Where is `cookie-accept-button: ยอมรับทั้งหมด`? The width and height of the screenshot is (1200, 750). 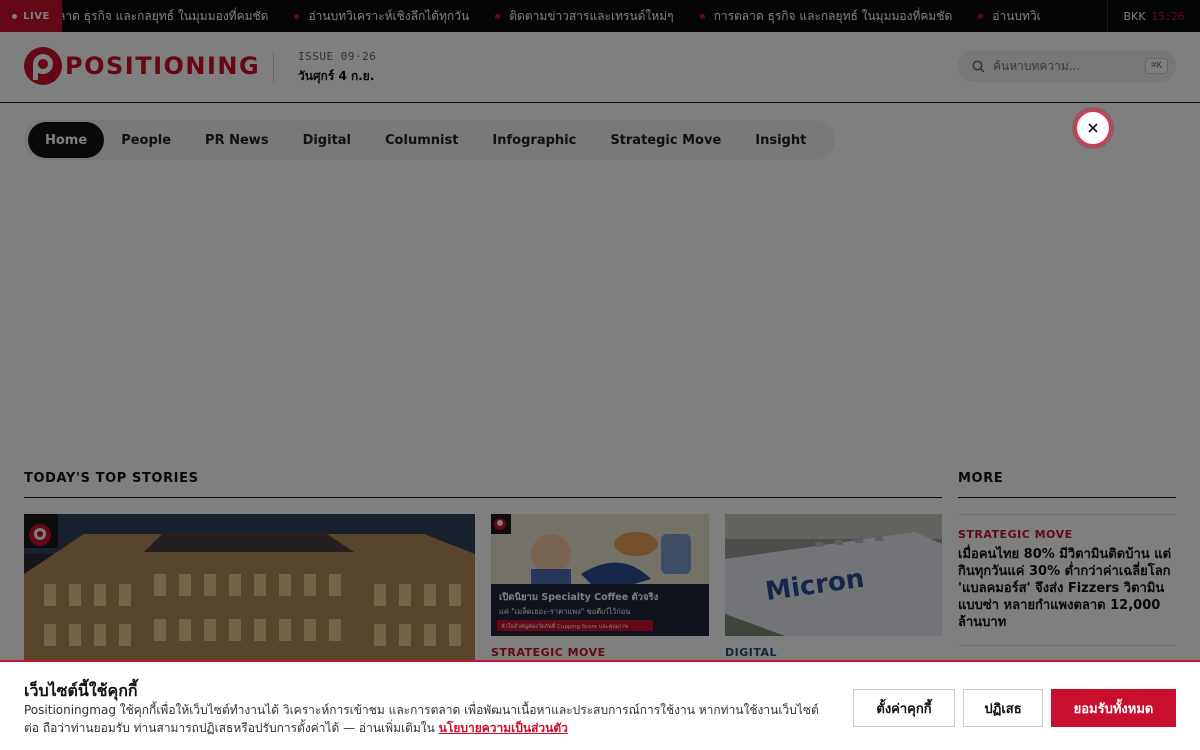 cookie-accept-button: ยอมรับทั้งหมด is located at coordinates (1113, 708).